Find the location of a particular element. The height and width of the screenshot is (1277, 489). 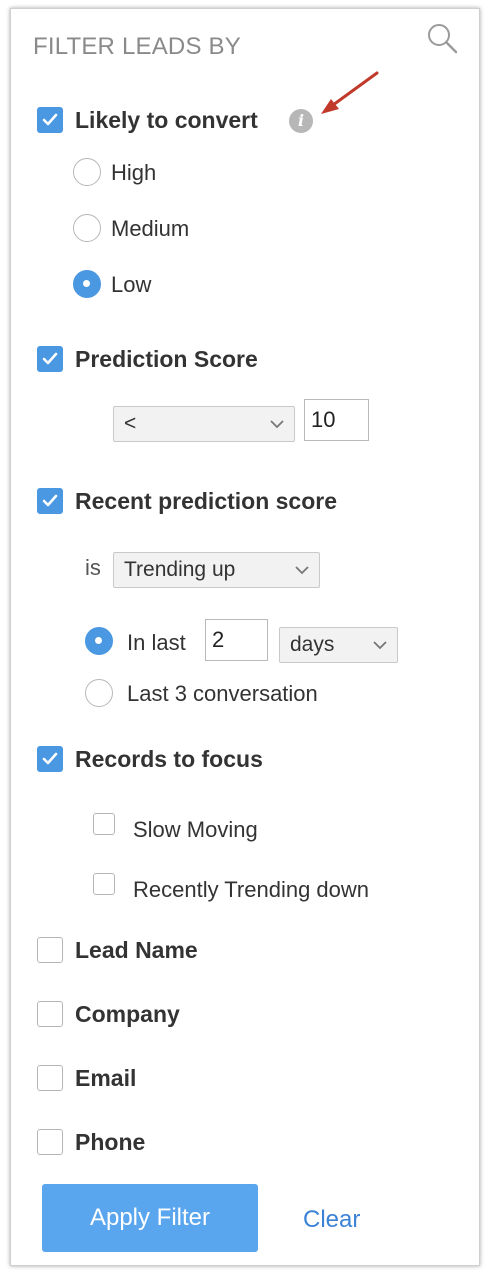

lead-name-label: Lead Name is located at coordinates (136, 950).